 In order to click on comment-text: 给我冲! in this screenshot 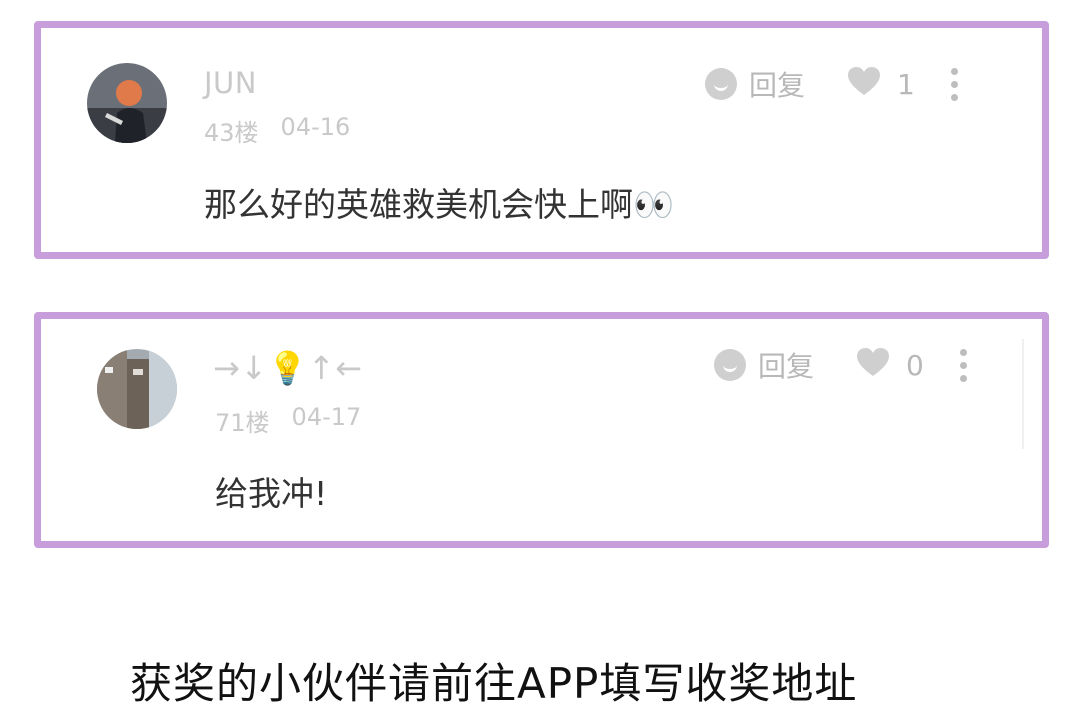, I will do `click(271, 493)`.